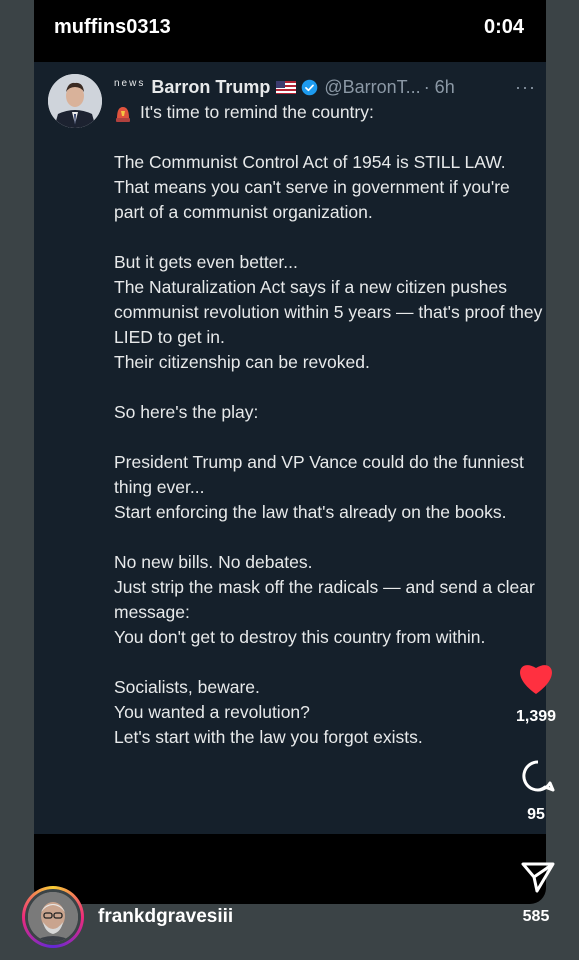  I want to click on comment-icon, so click(538, 776).